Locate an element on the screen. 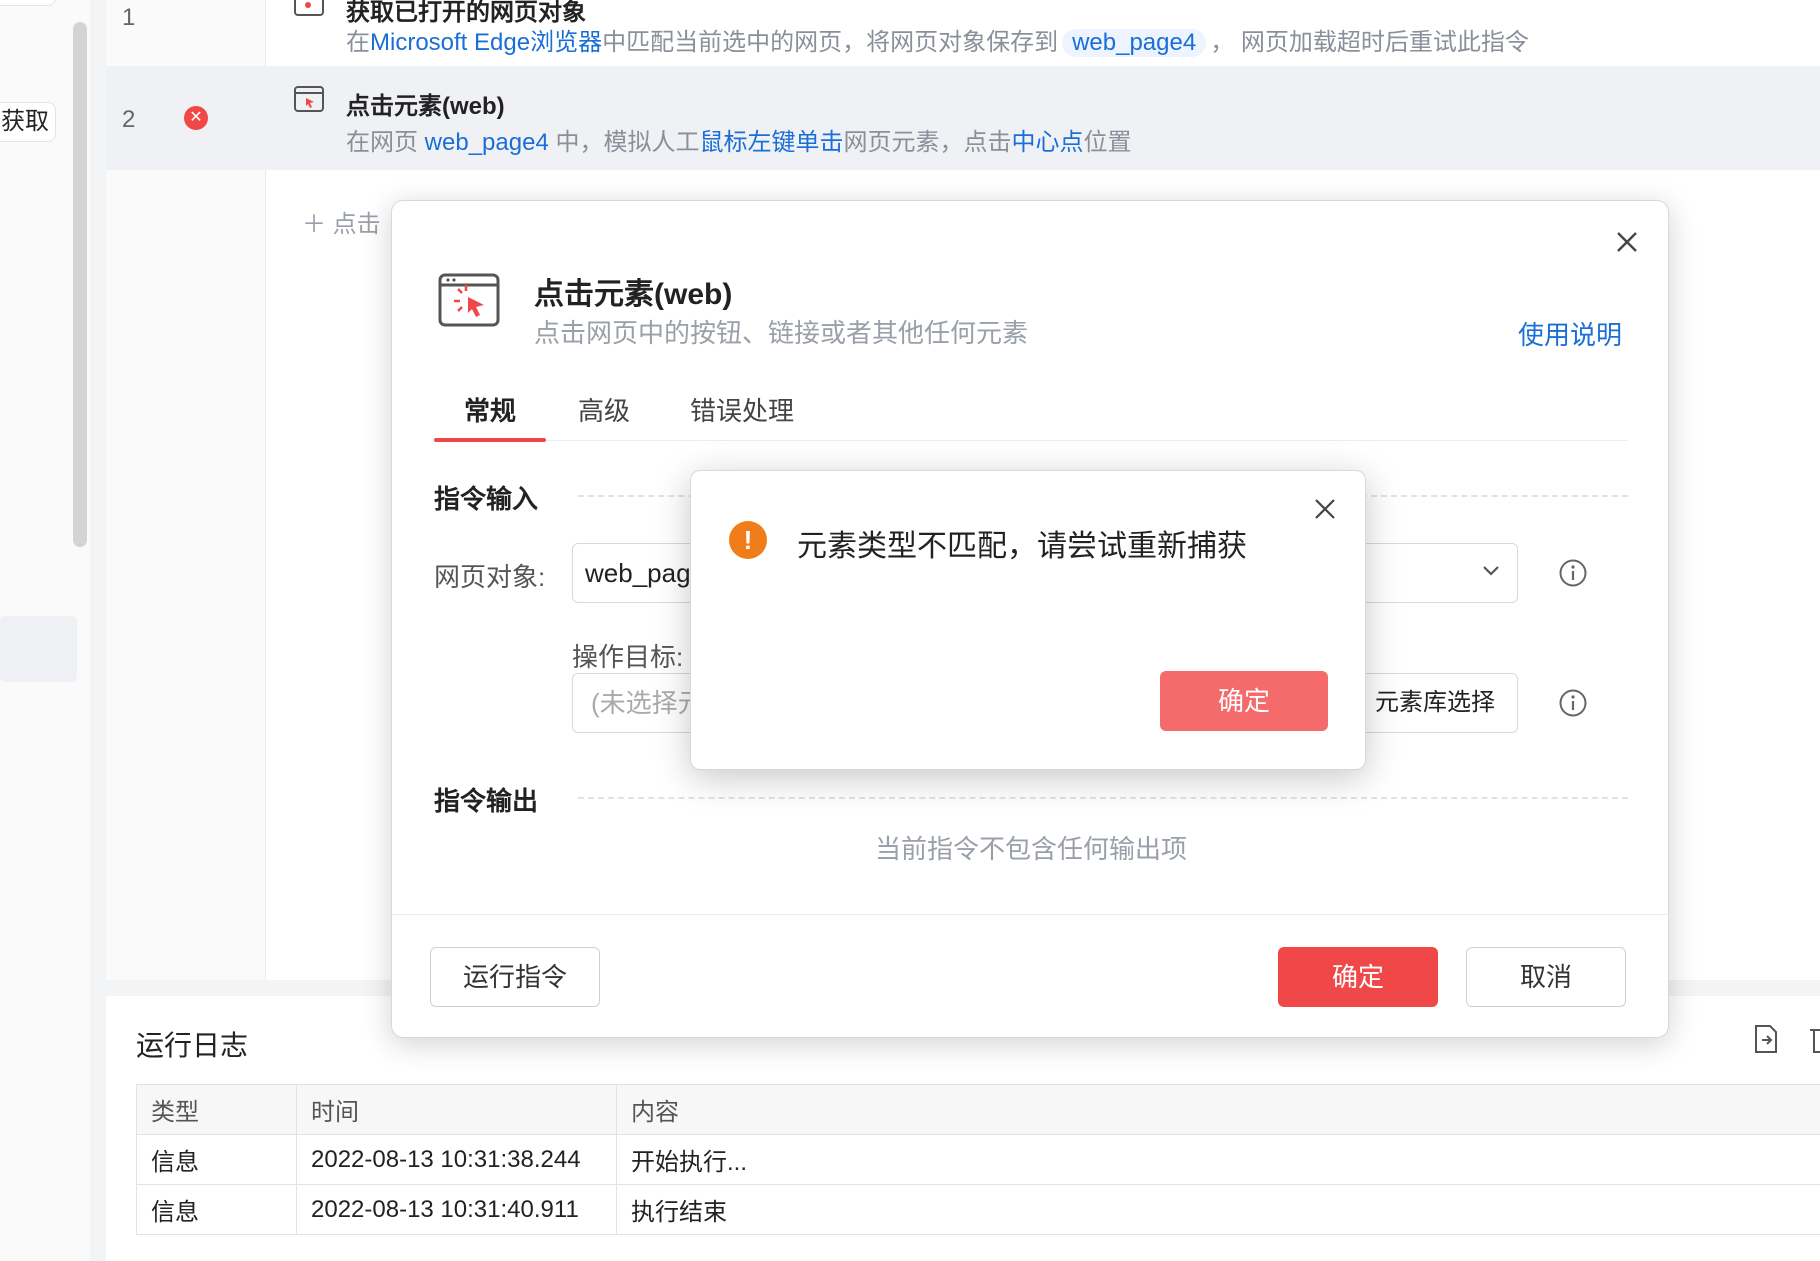 This screenshot has height=1261, width=1820. tab-advanced: 高级 is located at coordinates (604, 409).